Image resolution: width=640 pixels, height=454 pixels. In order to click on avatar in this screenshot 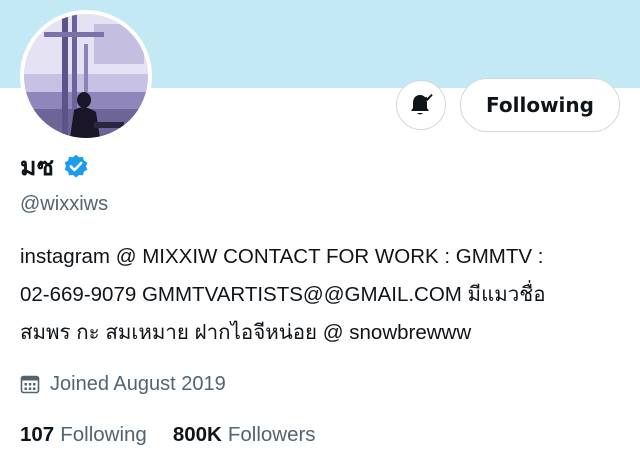, I will do `click(86, 76)`.